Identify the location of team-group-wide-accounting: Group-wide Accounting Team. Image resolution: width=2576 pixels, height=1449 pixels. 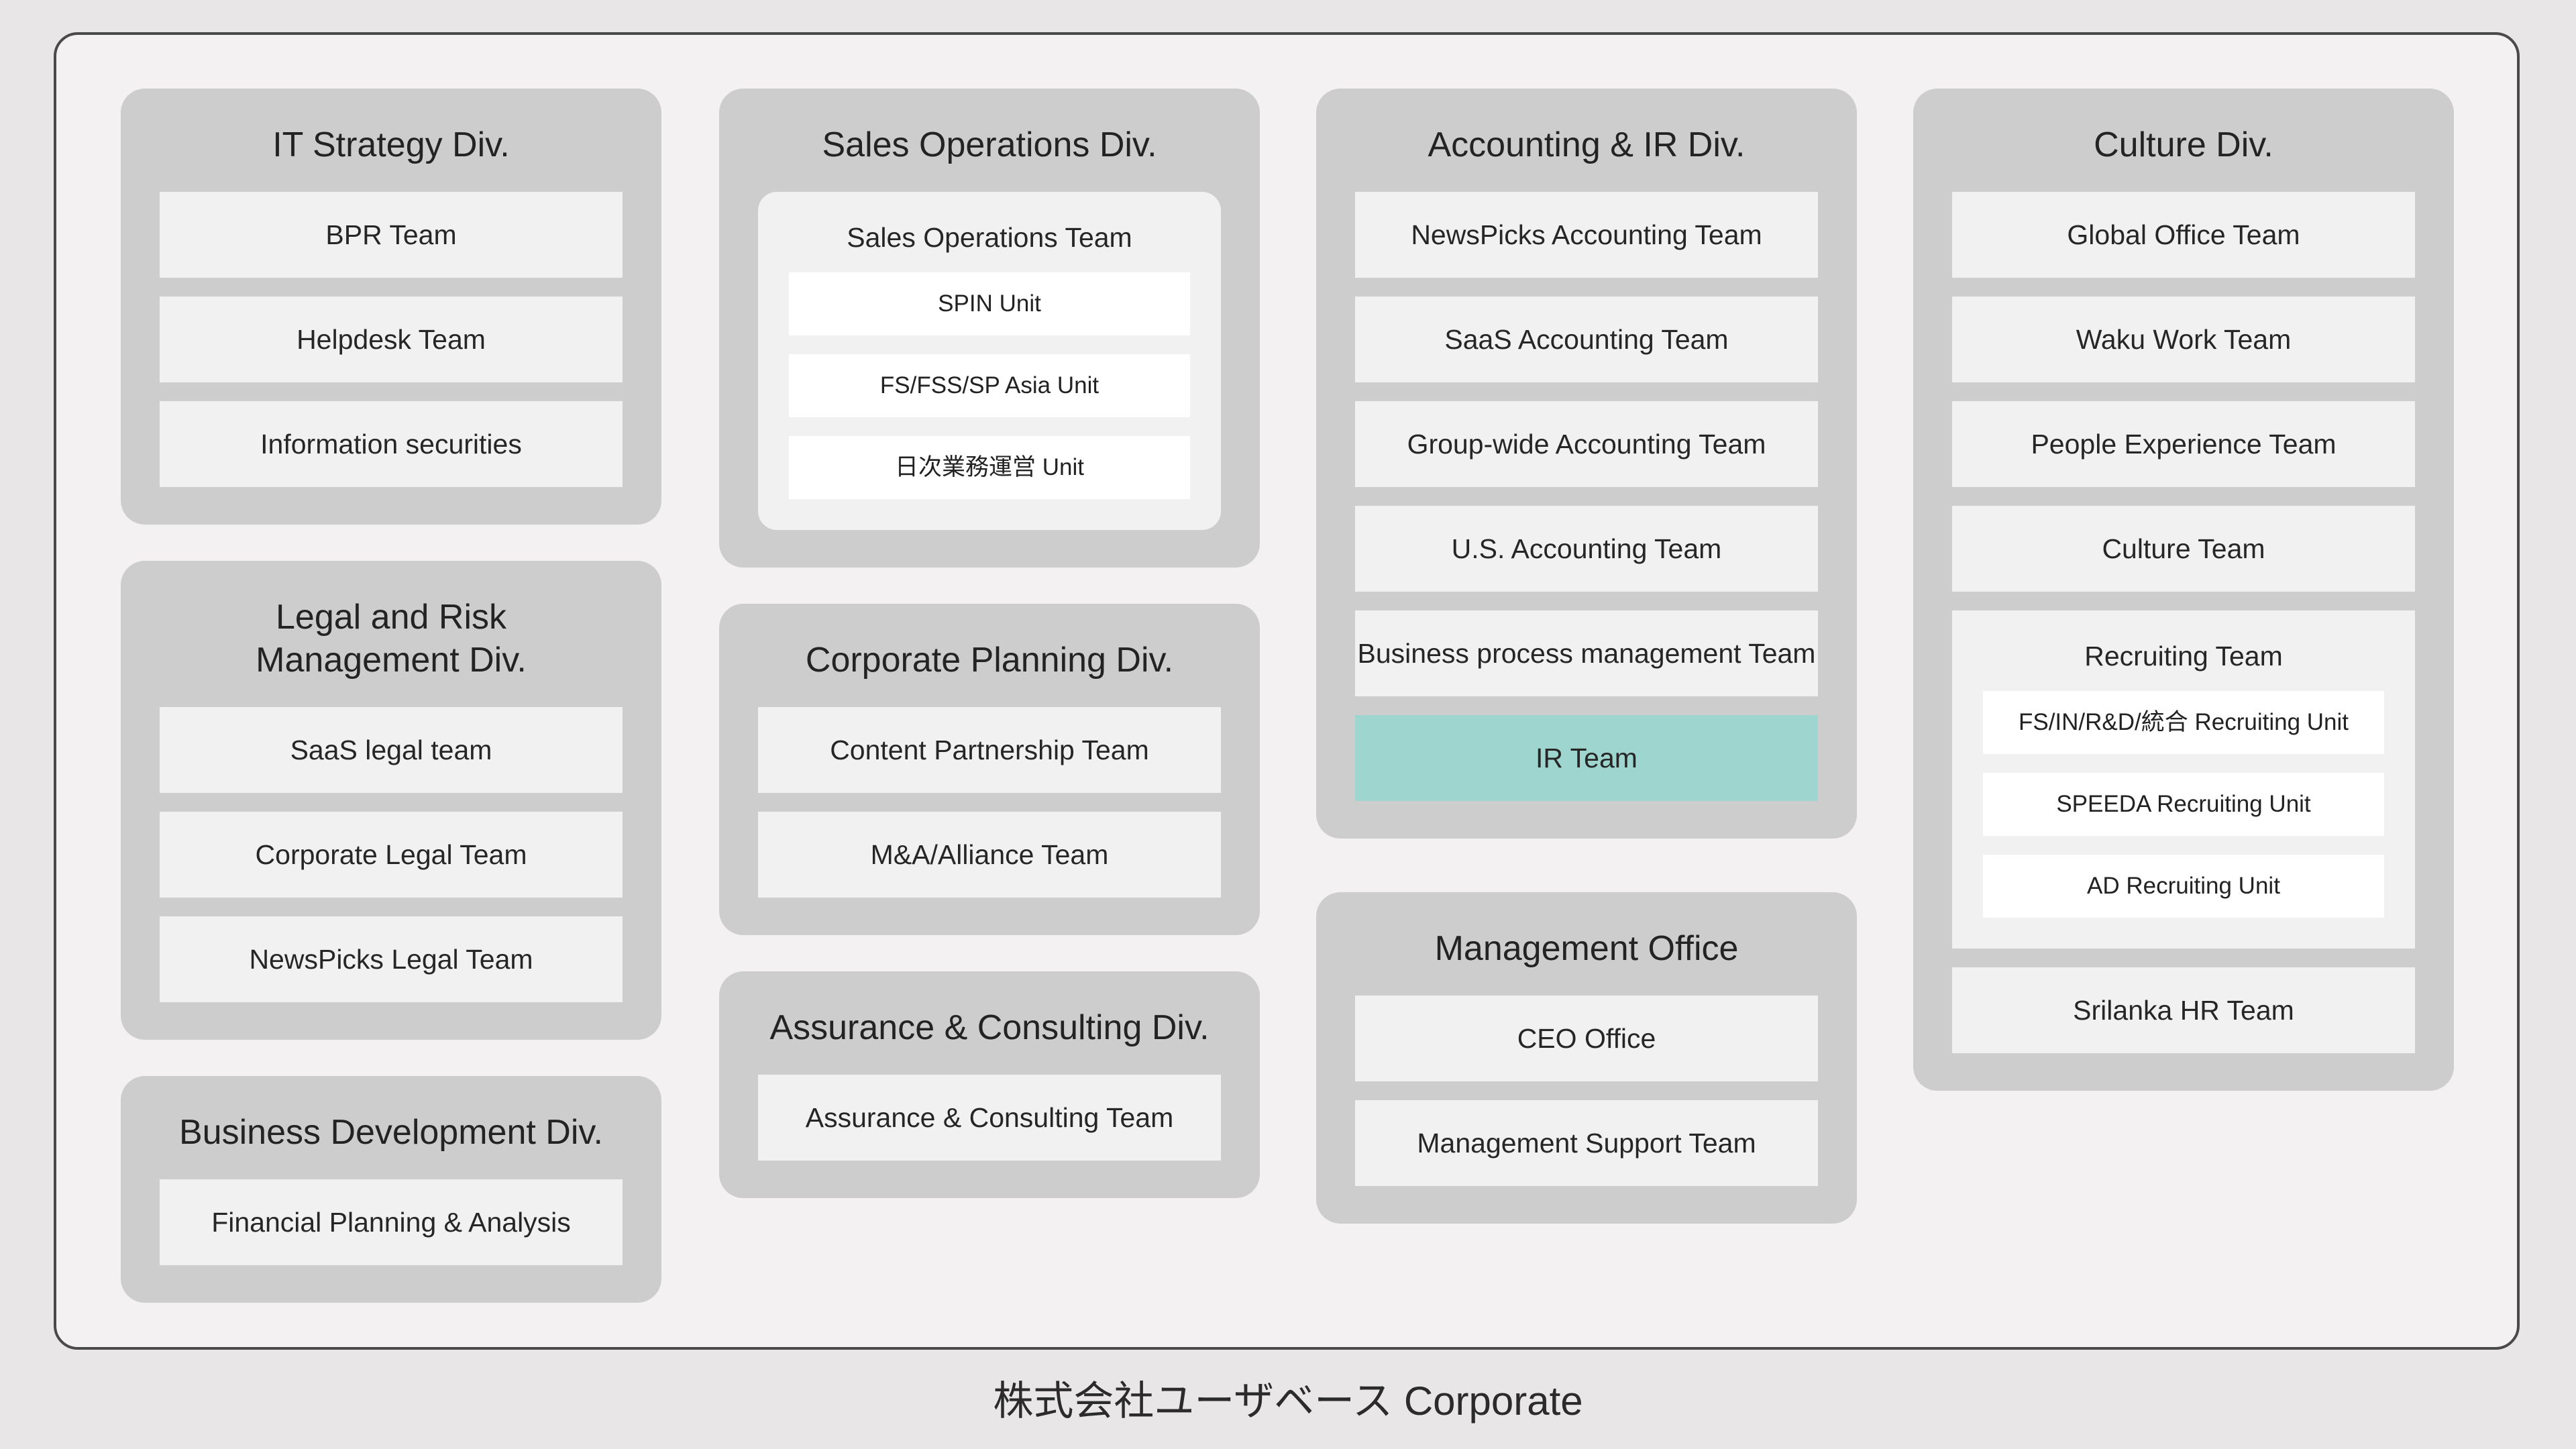
(1586, 444).